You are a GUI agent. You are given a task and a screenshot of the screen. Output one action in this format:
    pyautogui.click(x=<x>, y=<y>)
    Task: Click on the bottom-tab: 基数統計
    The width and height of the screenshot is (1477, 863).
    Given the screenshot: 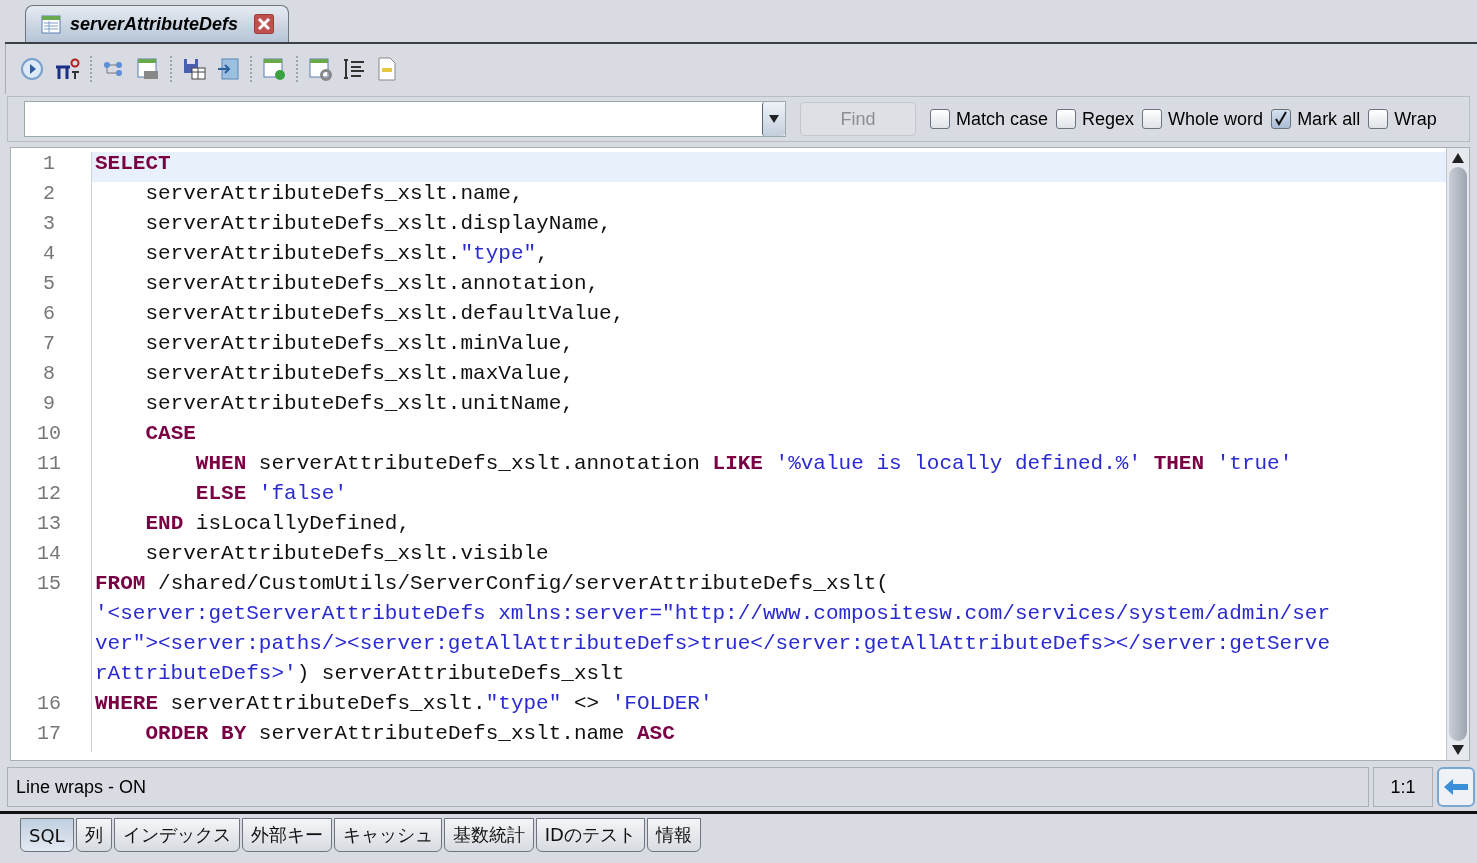 What is the action you would take?
    pyautogui.click(x=488, y=835)
    